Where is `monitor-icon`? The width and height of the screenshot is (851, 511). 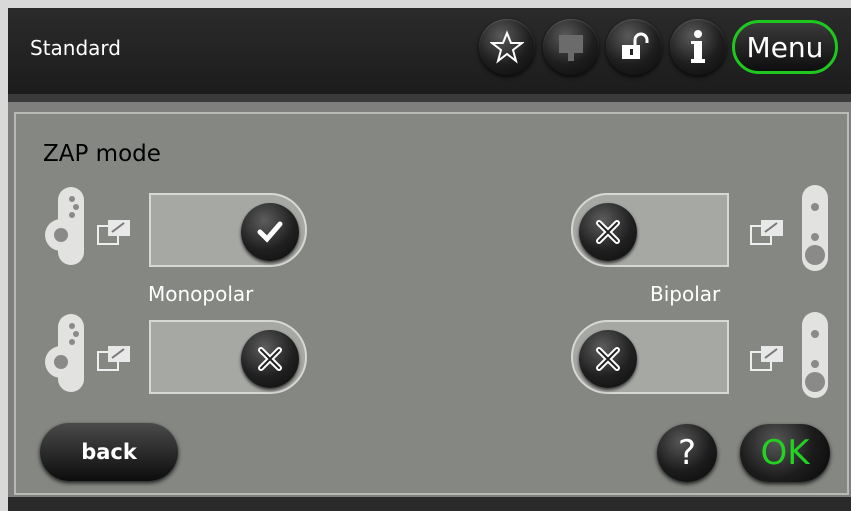
monitor-icon is located at coordinates (571, 48).